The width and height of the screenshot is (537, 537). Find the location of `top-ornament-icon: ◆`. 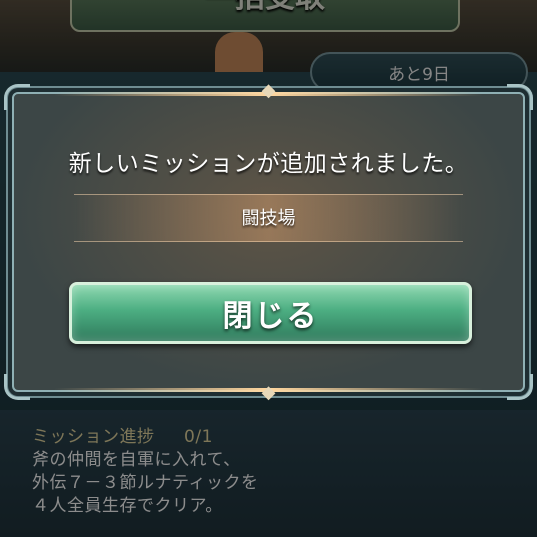

top-ornament-icon: ◆ is located at coordinates (268, 90).